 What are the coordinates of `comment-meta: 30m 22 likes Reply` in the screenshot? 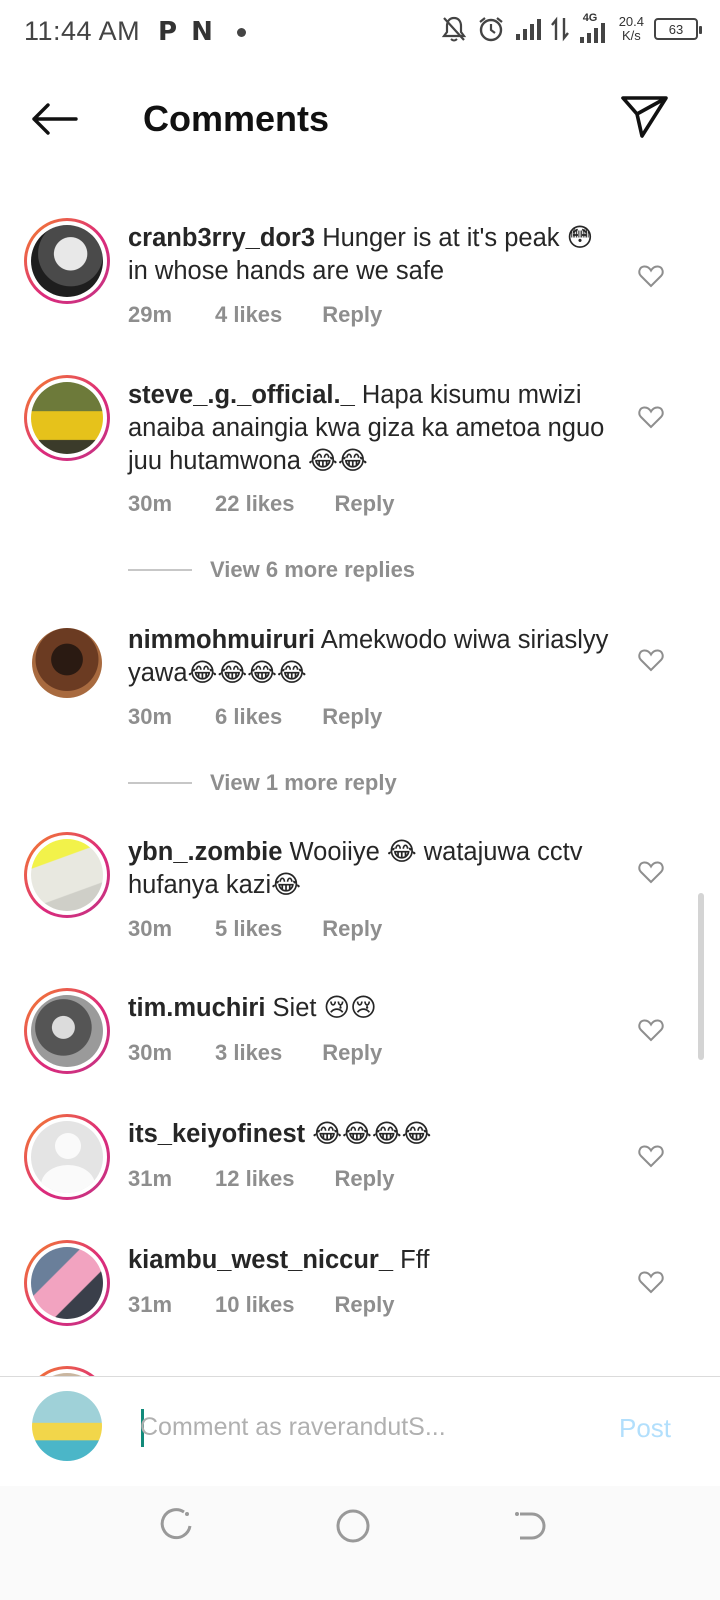 It's located at (261, 504).